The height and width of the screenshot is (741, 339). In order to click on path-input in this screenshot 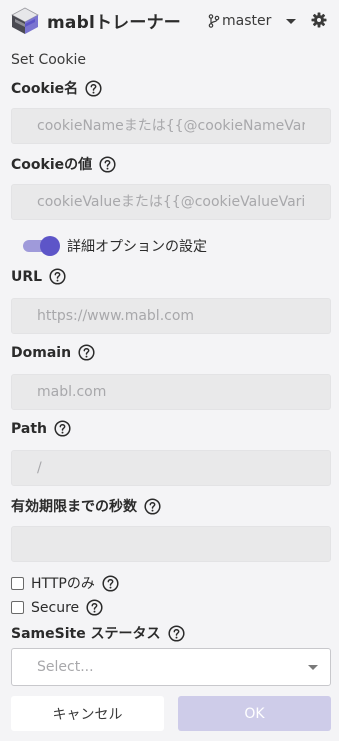, I will do `click(171, 468)`.